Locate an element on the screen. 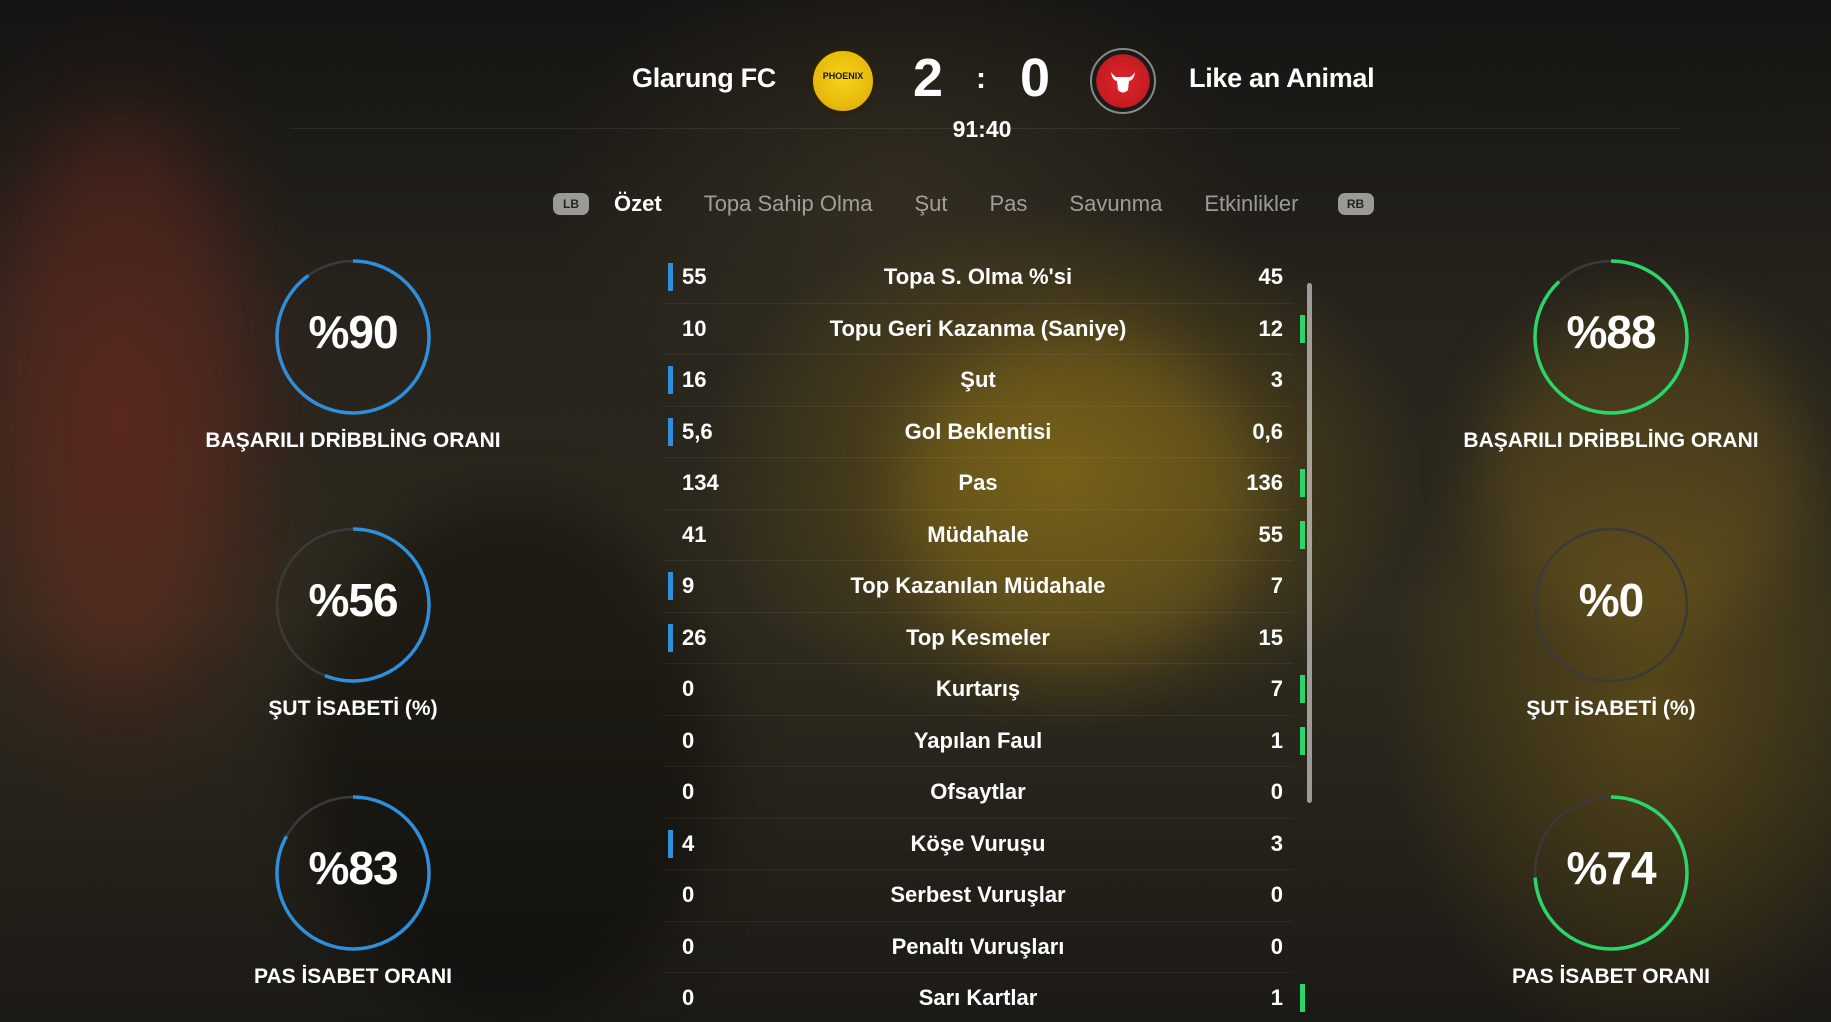 The image size is (1831, 1022). home-gauge-1: %56 ŞUT İSABETİ (%) is located at coordinates (353, 622).